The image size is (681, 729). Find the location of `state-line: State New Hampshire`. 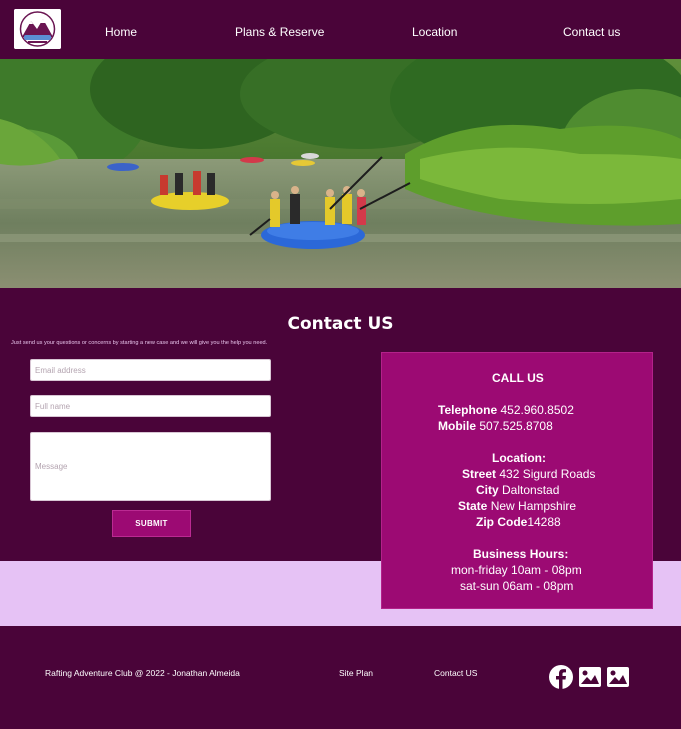

state-line: State New Hampshire is located at coordinates (517, 506).